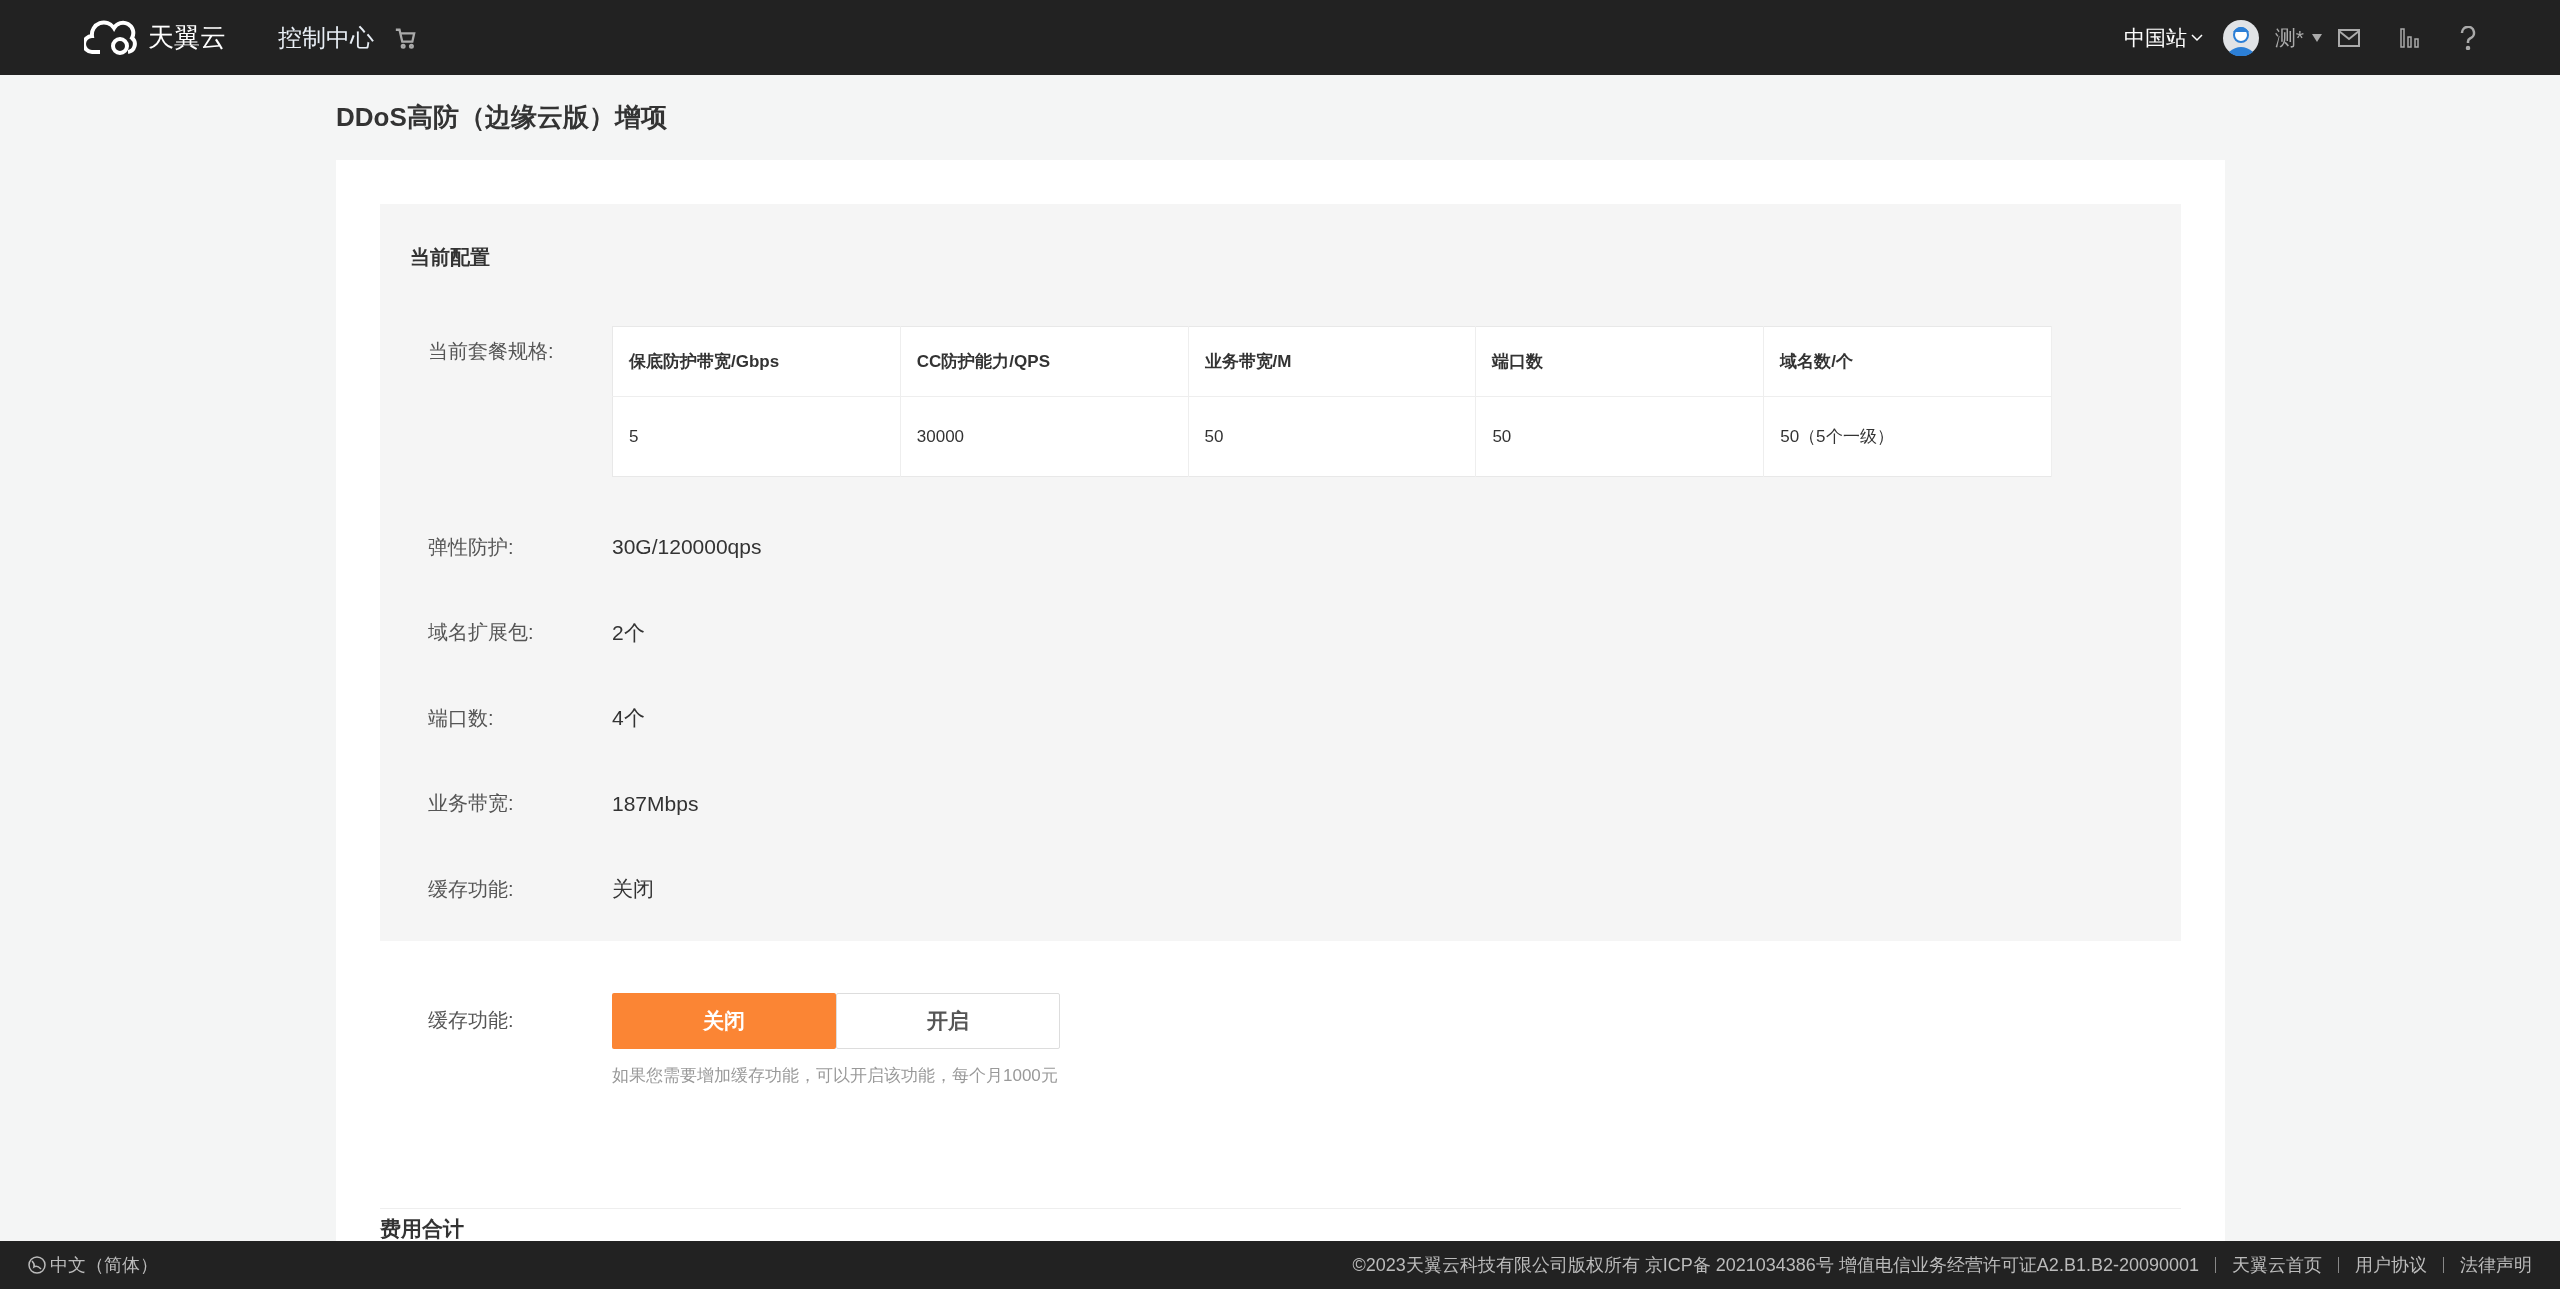  I want to click on user-menu: 测*, so click(2298, 37).